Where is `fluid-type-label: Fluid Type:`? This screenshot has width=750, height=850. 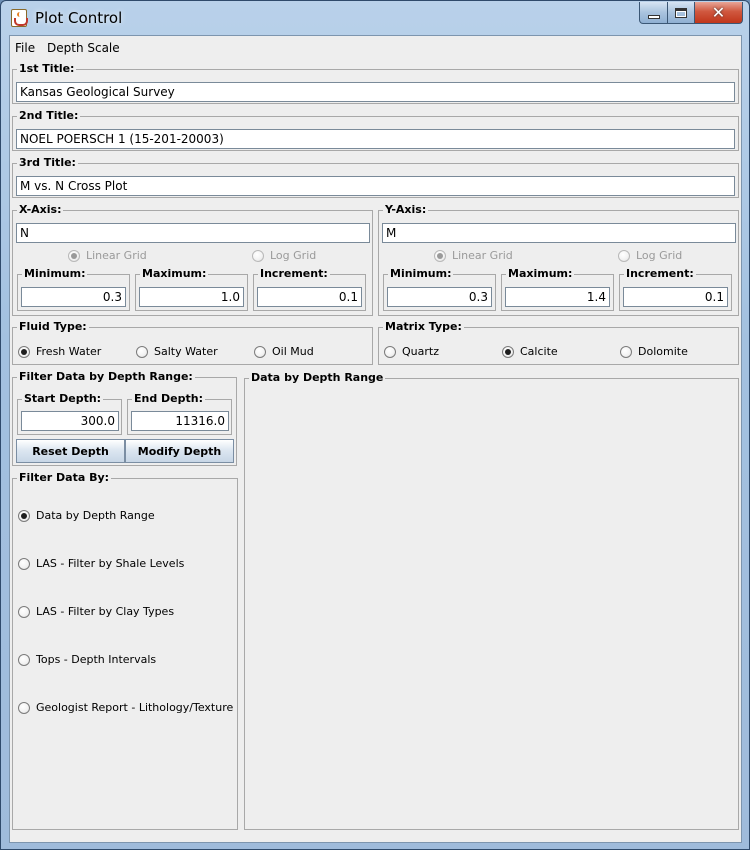 fluid-type-label: Fluid Type: is located at coordinates (53, 327).